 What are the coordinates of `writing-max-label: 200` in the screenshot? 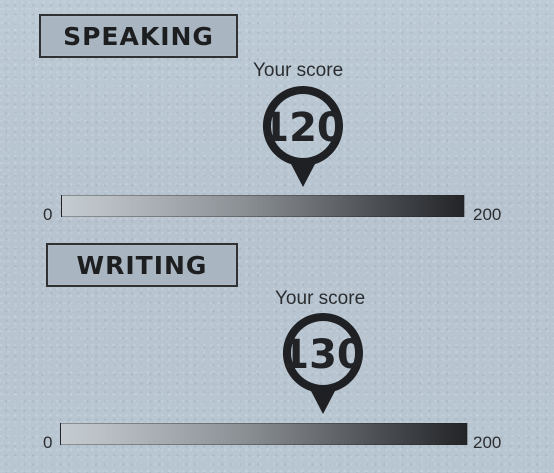 It's located at (487, 442).